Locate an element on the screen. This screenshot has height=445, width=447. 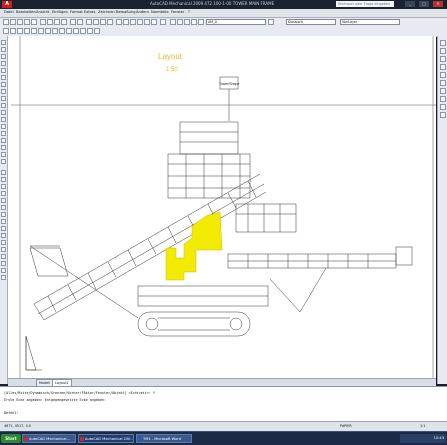
mech-shaft-icon is located at coordinates (83, 31).